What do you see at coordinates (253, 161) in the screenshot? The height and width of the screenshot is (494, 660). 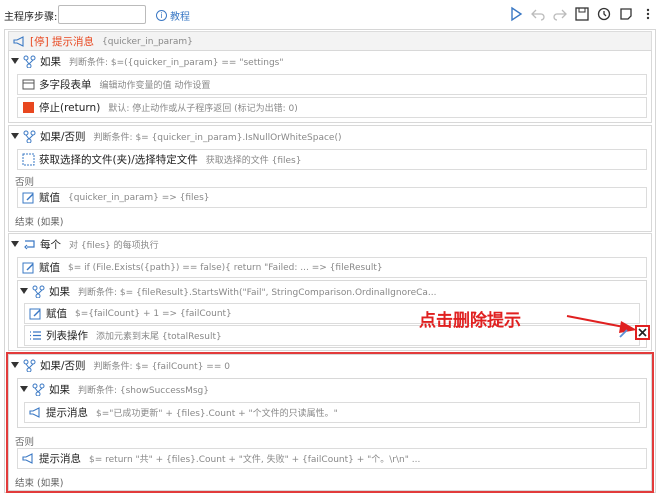 I see `step-desc: 获取选择的文件 {files}` at bounding box center [253, 161].